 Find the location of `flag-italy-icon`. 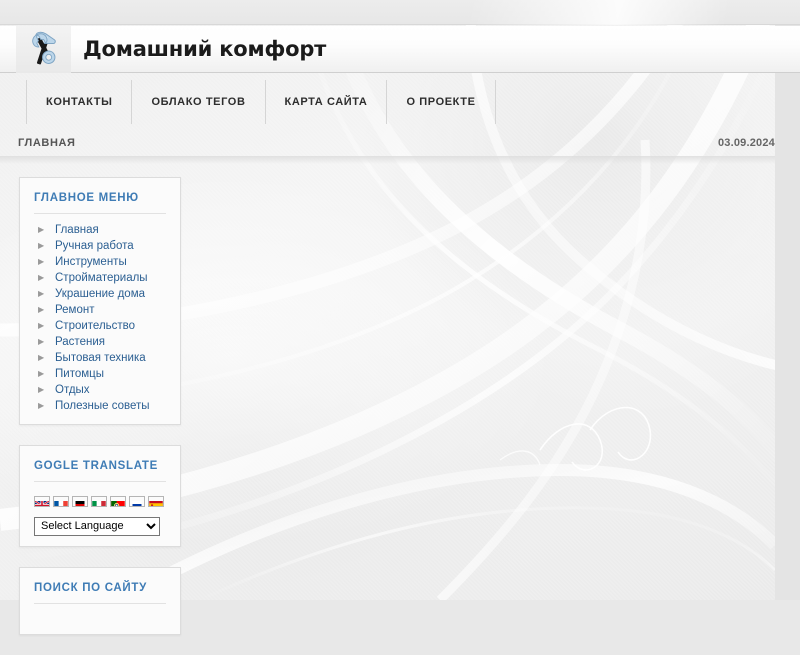

flag-italy-icon is located at coordinates (99, 503).